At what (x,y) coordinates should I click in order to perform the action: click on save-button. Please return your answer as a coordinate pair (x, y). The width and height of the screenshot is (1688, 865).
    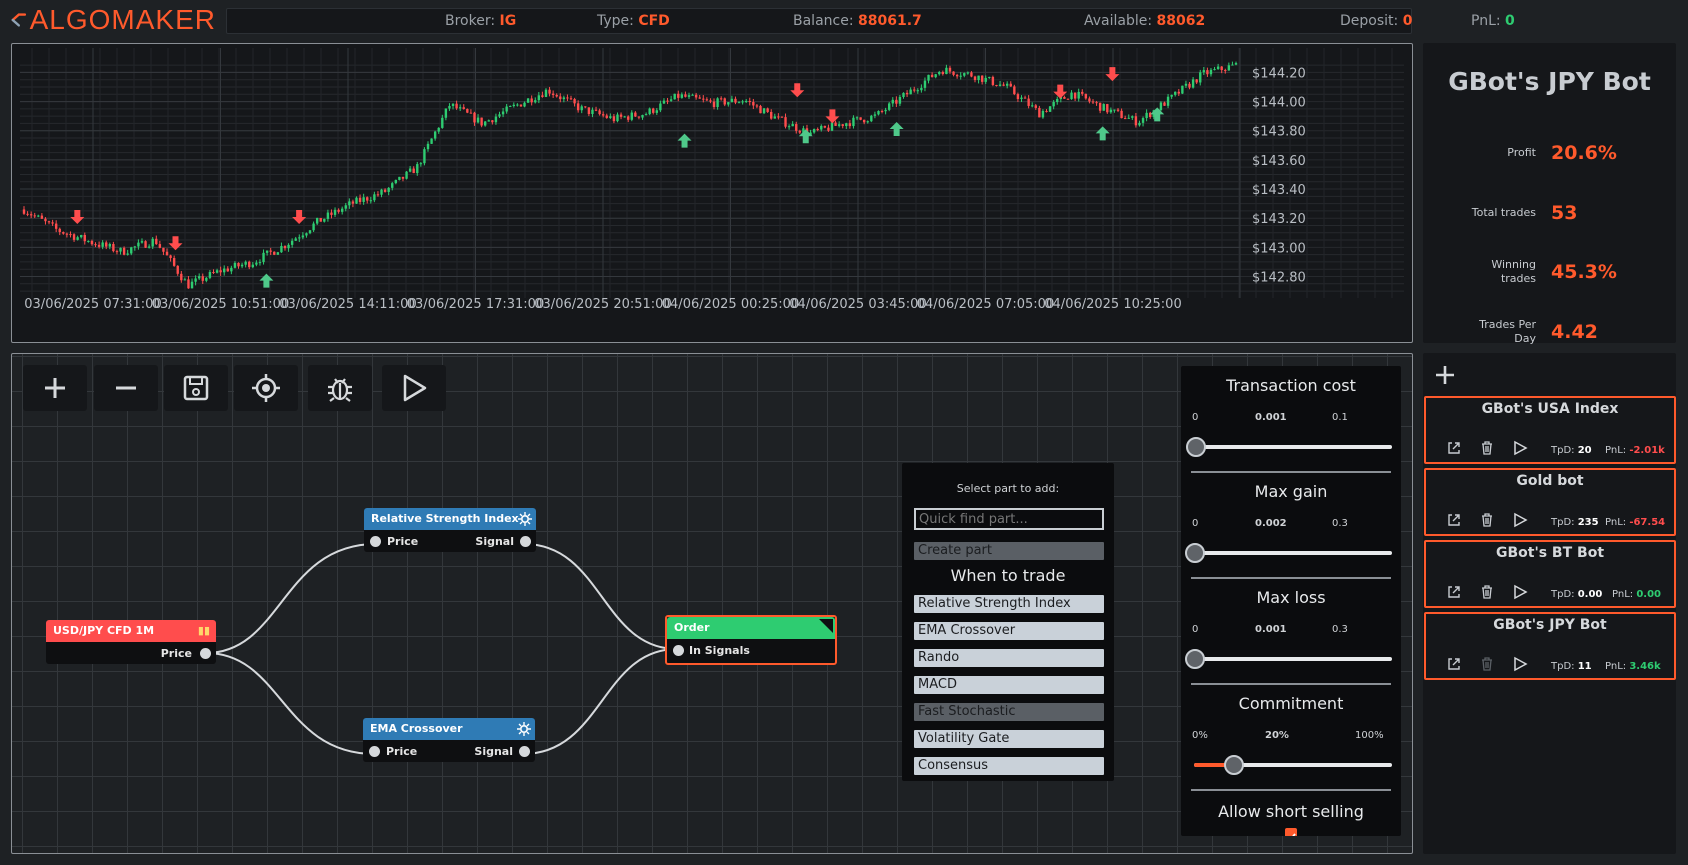
    Looking at the image, I should click on (196, 388).